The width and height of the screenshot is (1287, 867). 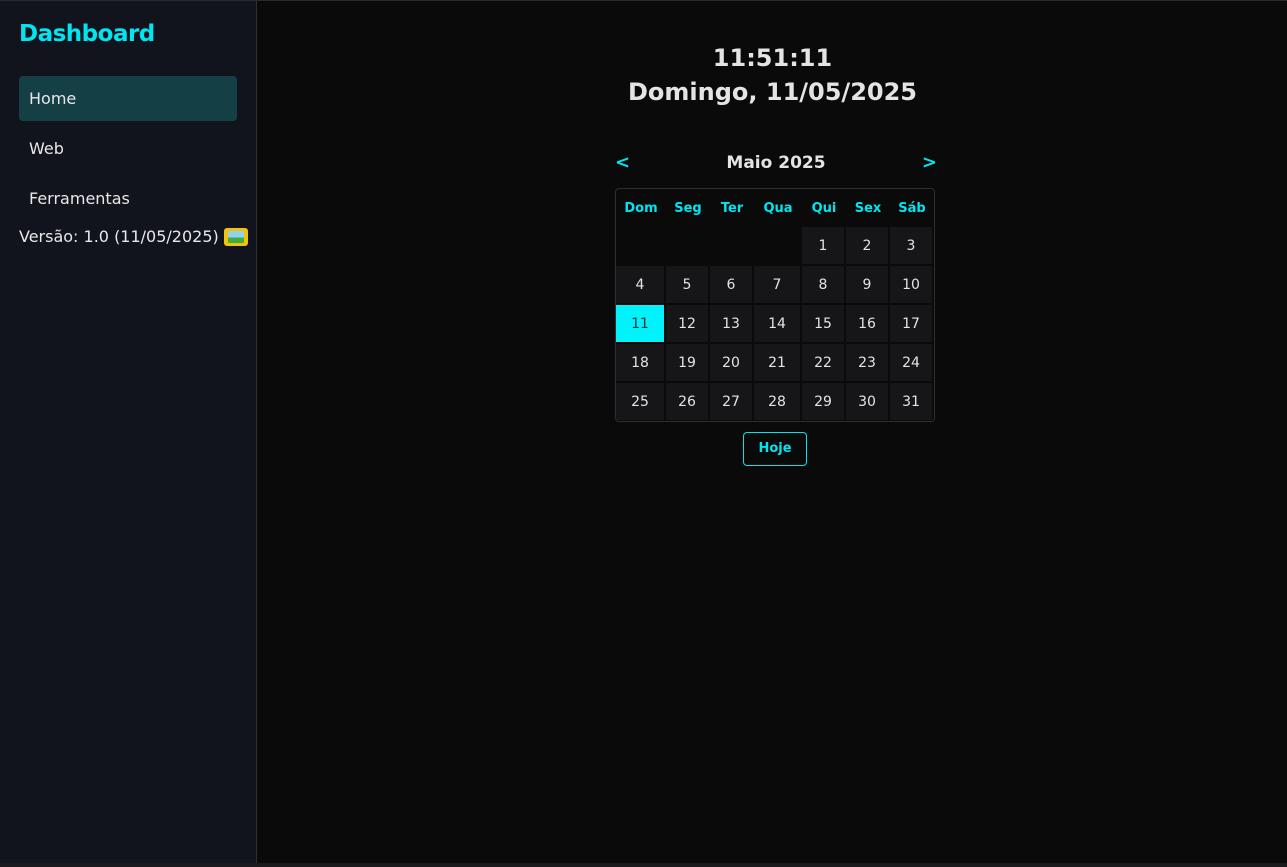 I want to click on calendar-day: 28, so click(x=778, y=402).